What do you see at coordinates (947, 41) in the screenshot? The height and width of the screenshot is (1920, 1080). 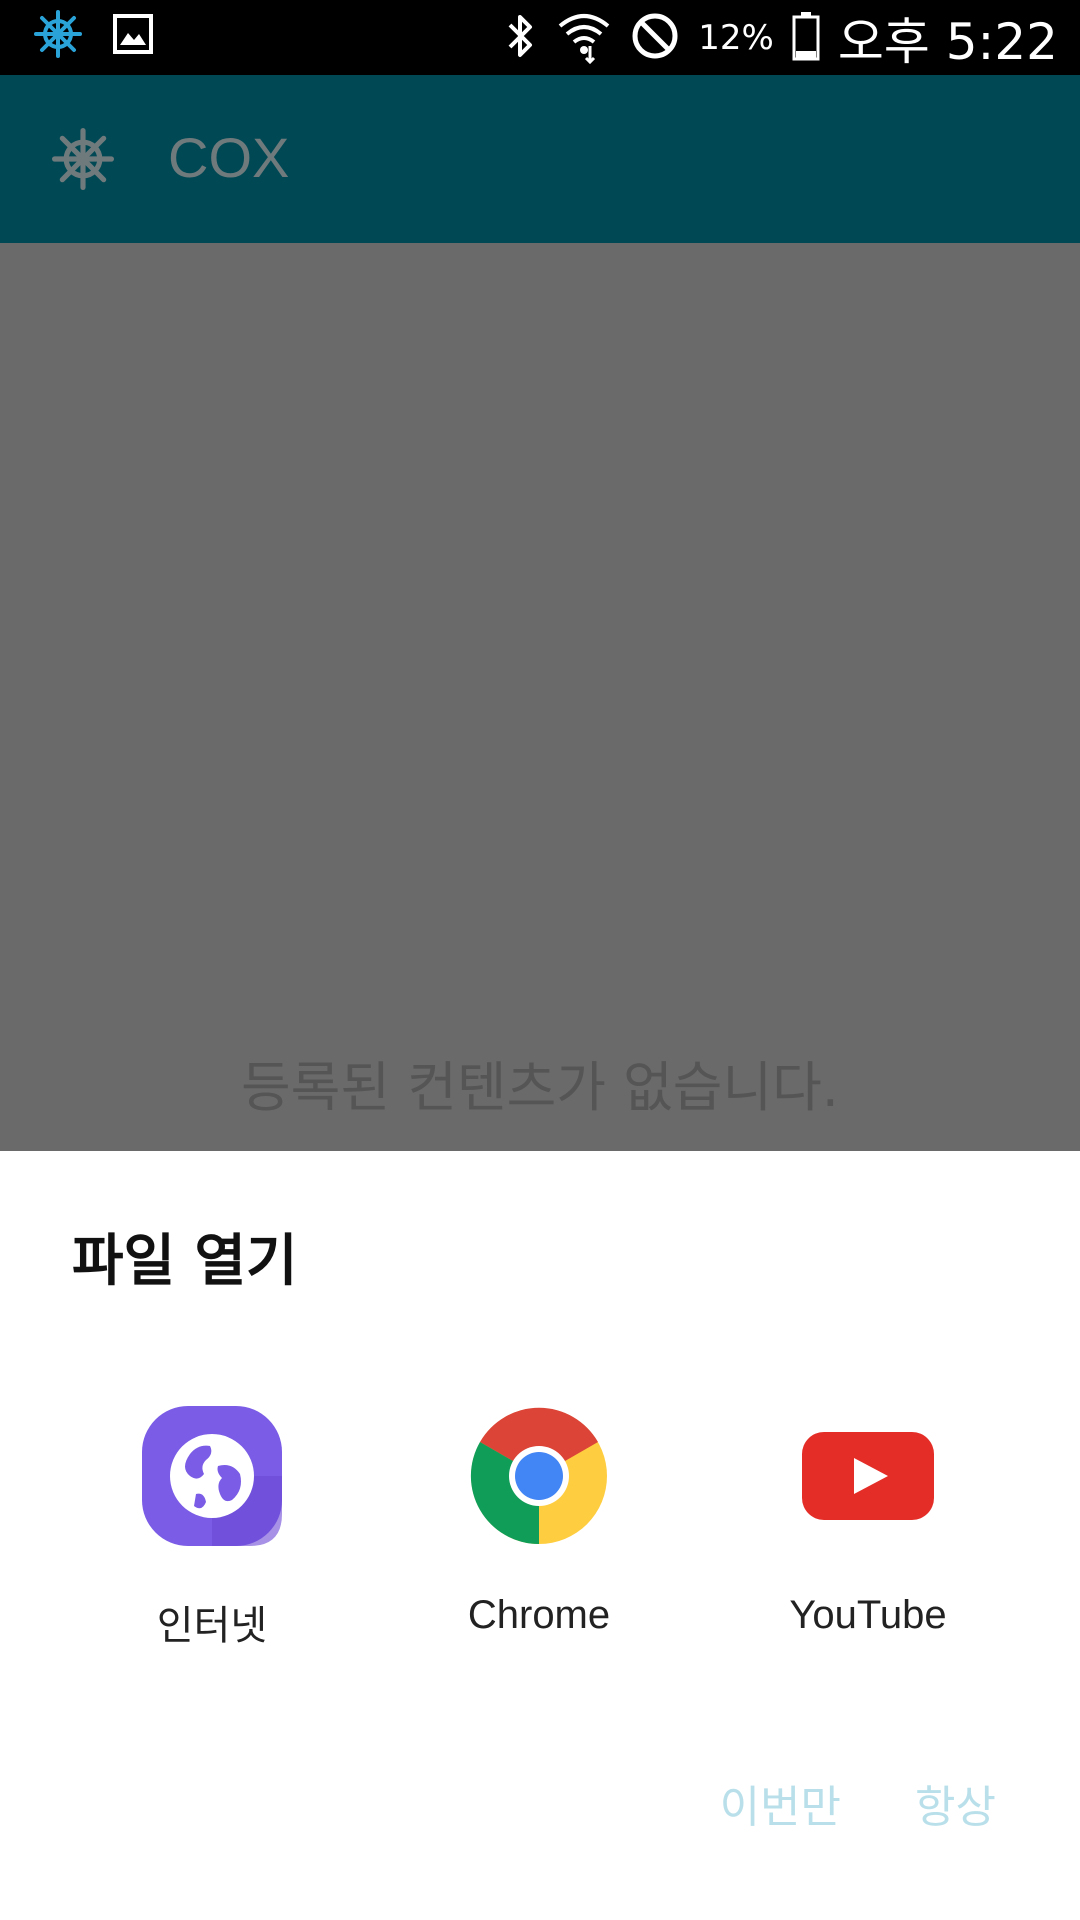 I see `clock: 오후 5:22` at bounding box center [947, 41].